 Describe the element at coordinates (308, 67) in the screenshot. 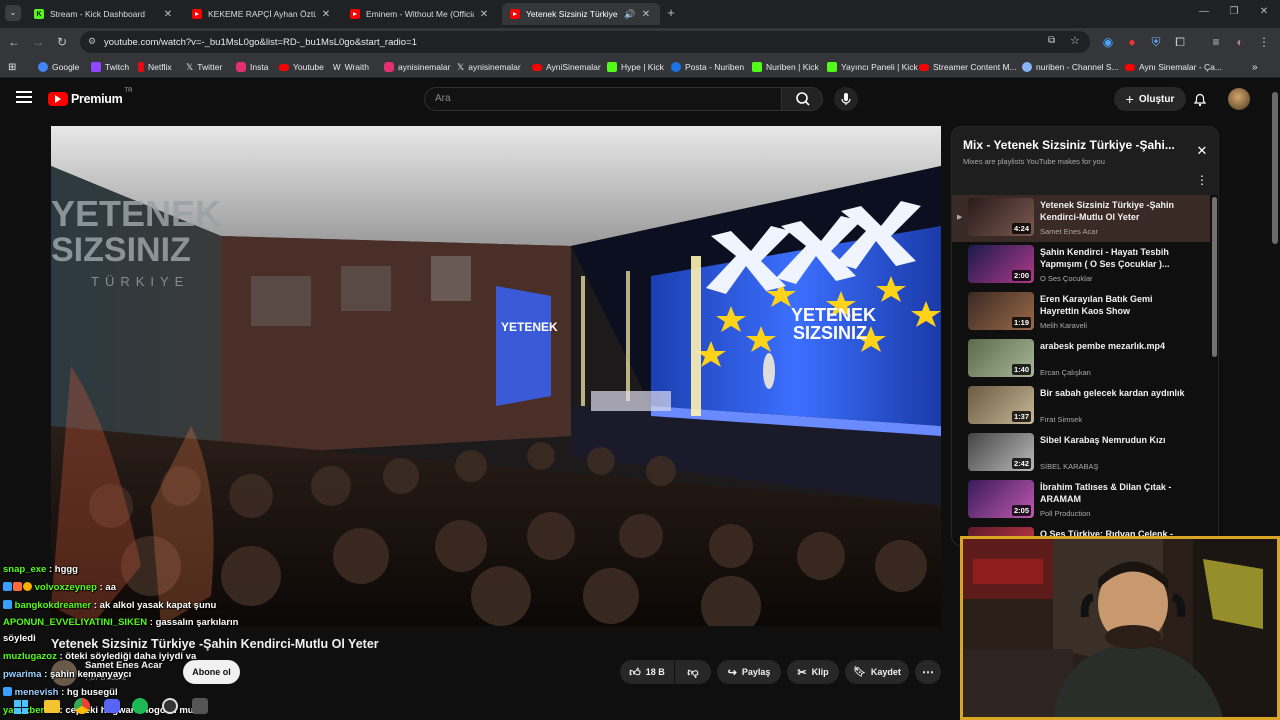

I see `bookmark-label: Youtube` at that location.